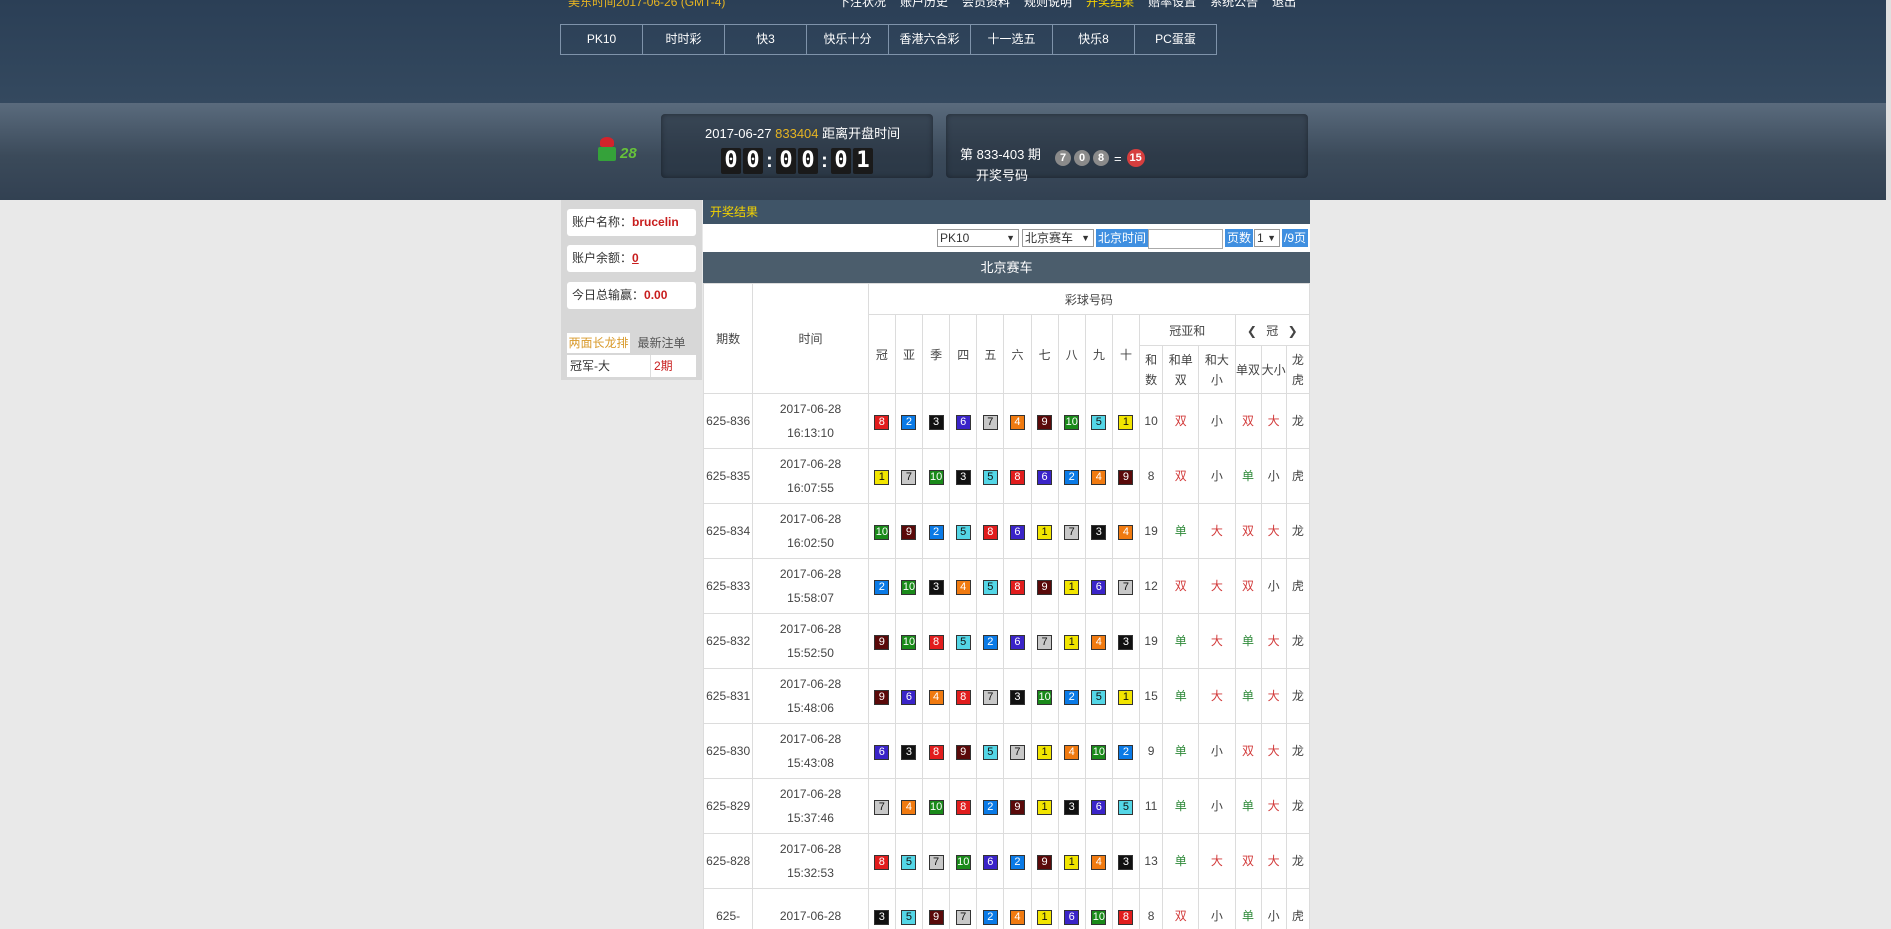 The image size is (1891, 929). I want to click on tab-game-3: 快乐十分, so click(847, 39).